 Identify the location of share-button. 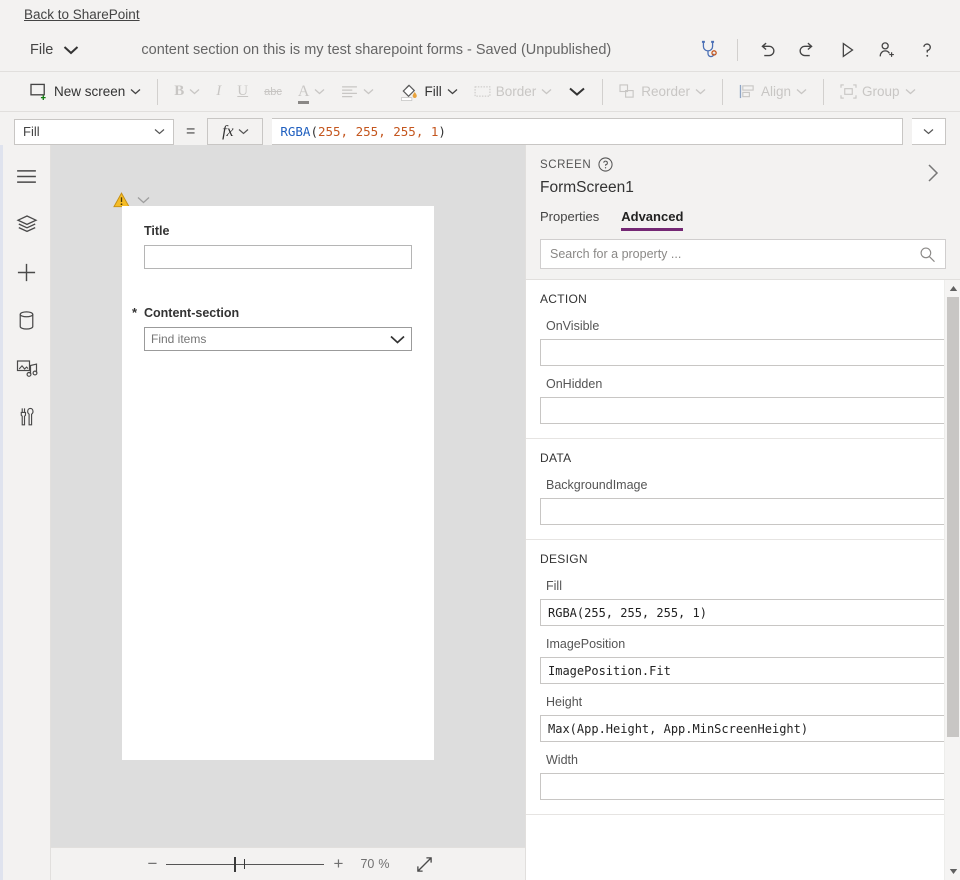
(887, 50).